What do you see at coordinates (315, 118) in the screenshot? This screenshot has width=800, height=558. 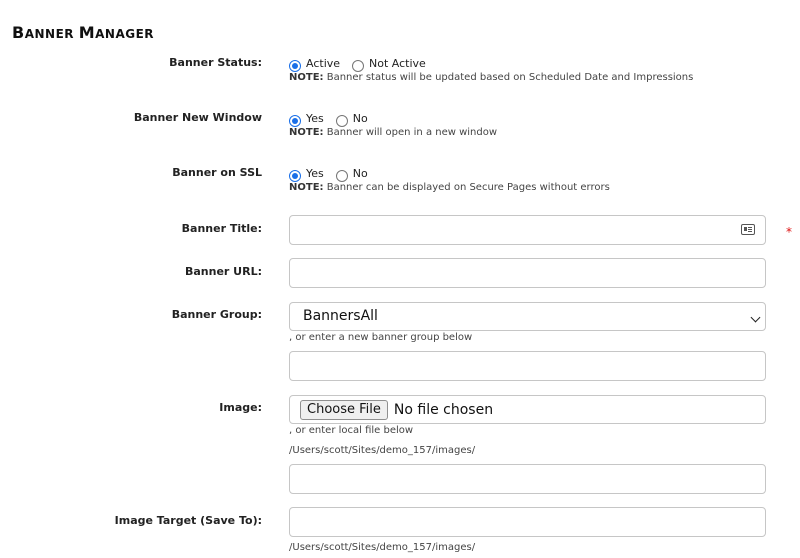 I see `new-window-yes-label: Yes` at bounding box center [315, 118].